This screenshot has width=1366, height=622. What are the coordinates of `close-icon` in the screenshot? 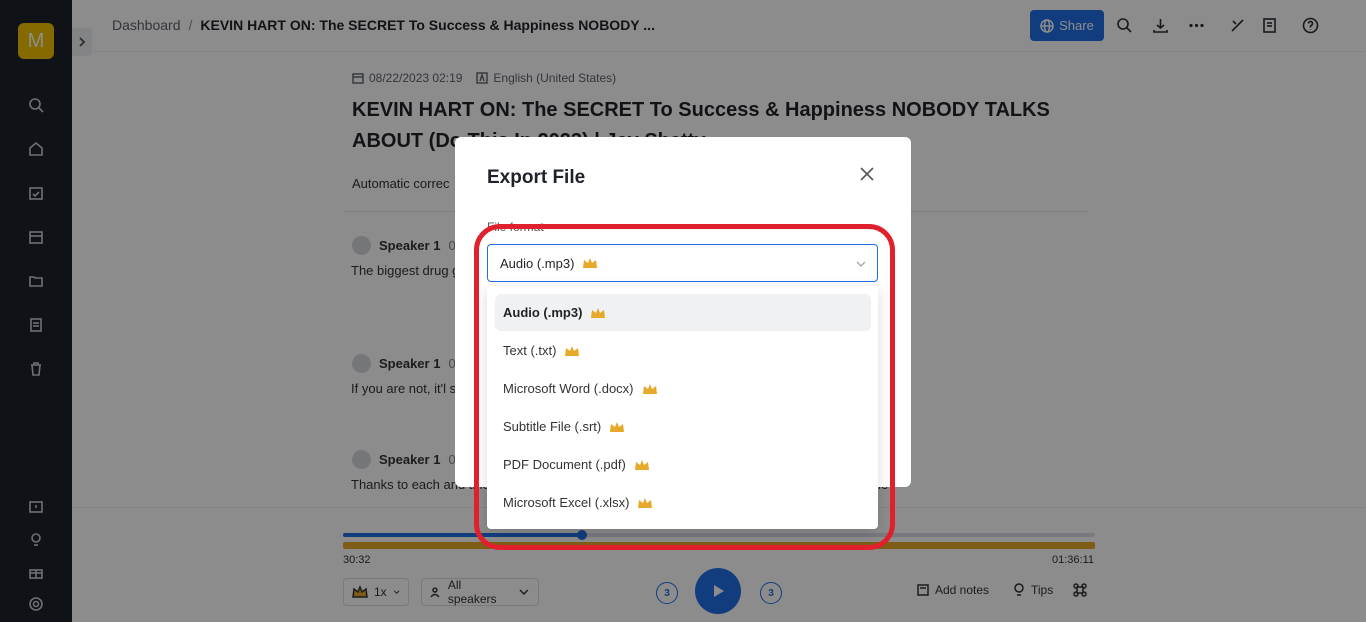 It's located at (867, 174).